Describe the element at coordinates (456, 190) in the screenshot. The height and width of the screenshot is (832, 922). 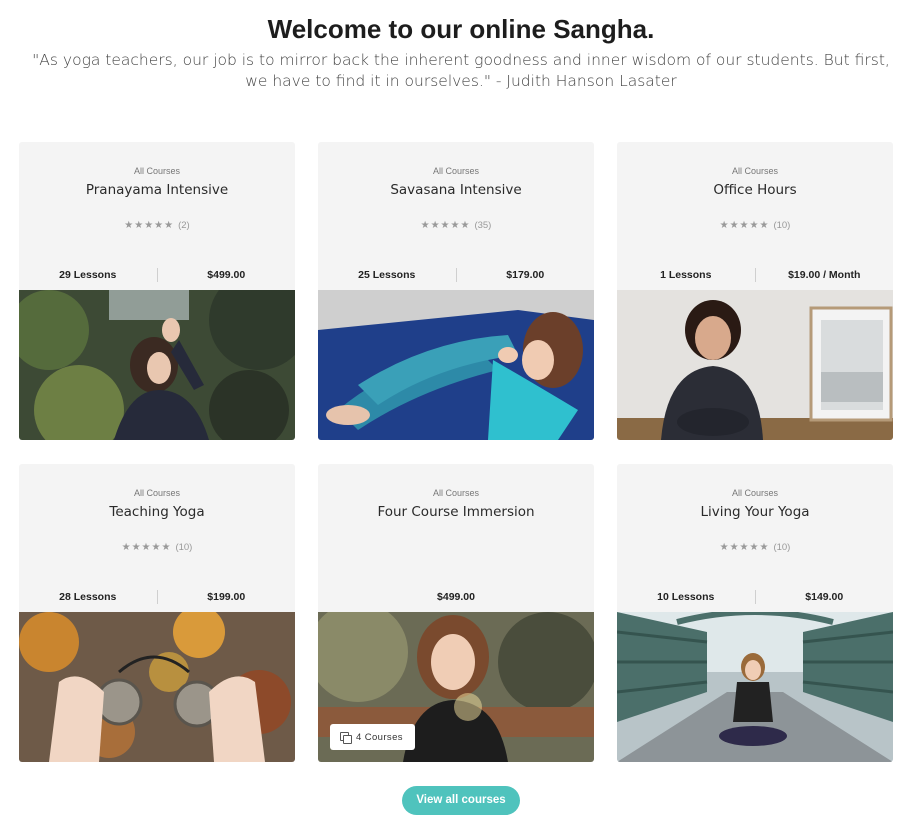
I see `course-title: Savasana Intensive` at that location.